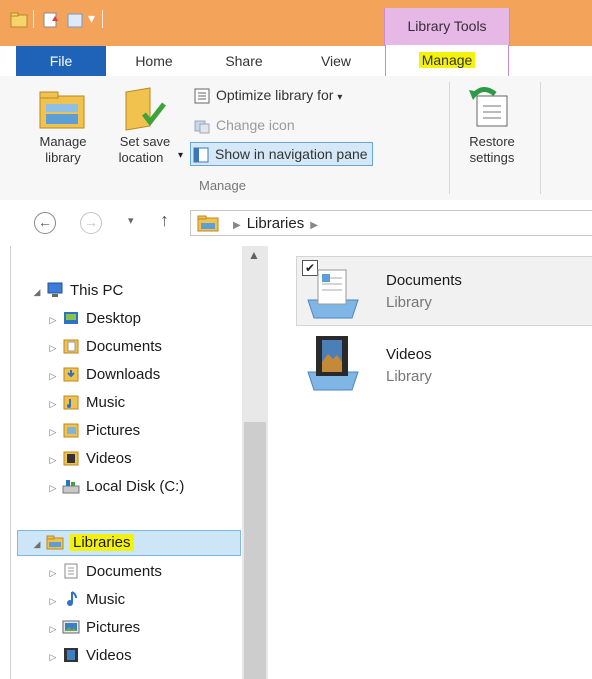 The height and width of the screenshot is (679, 592). What do you see at coordinates (72, 598) in the screenshot?
I see `music-note-icon` at bounding box center [72, 598].